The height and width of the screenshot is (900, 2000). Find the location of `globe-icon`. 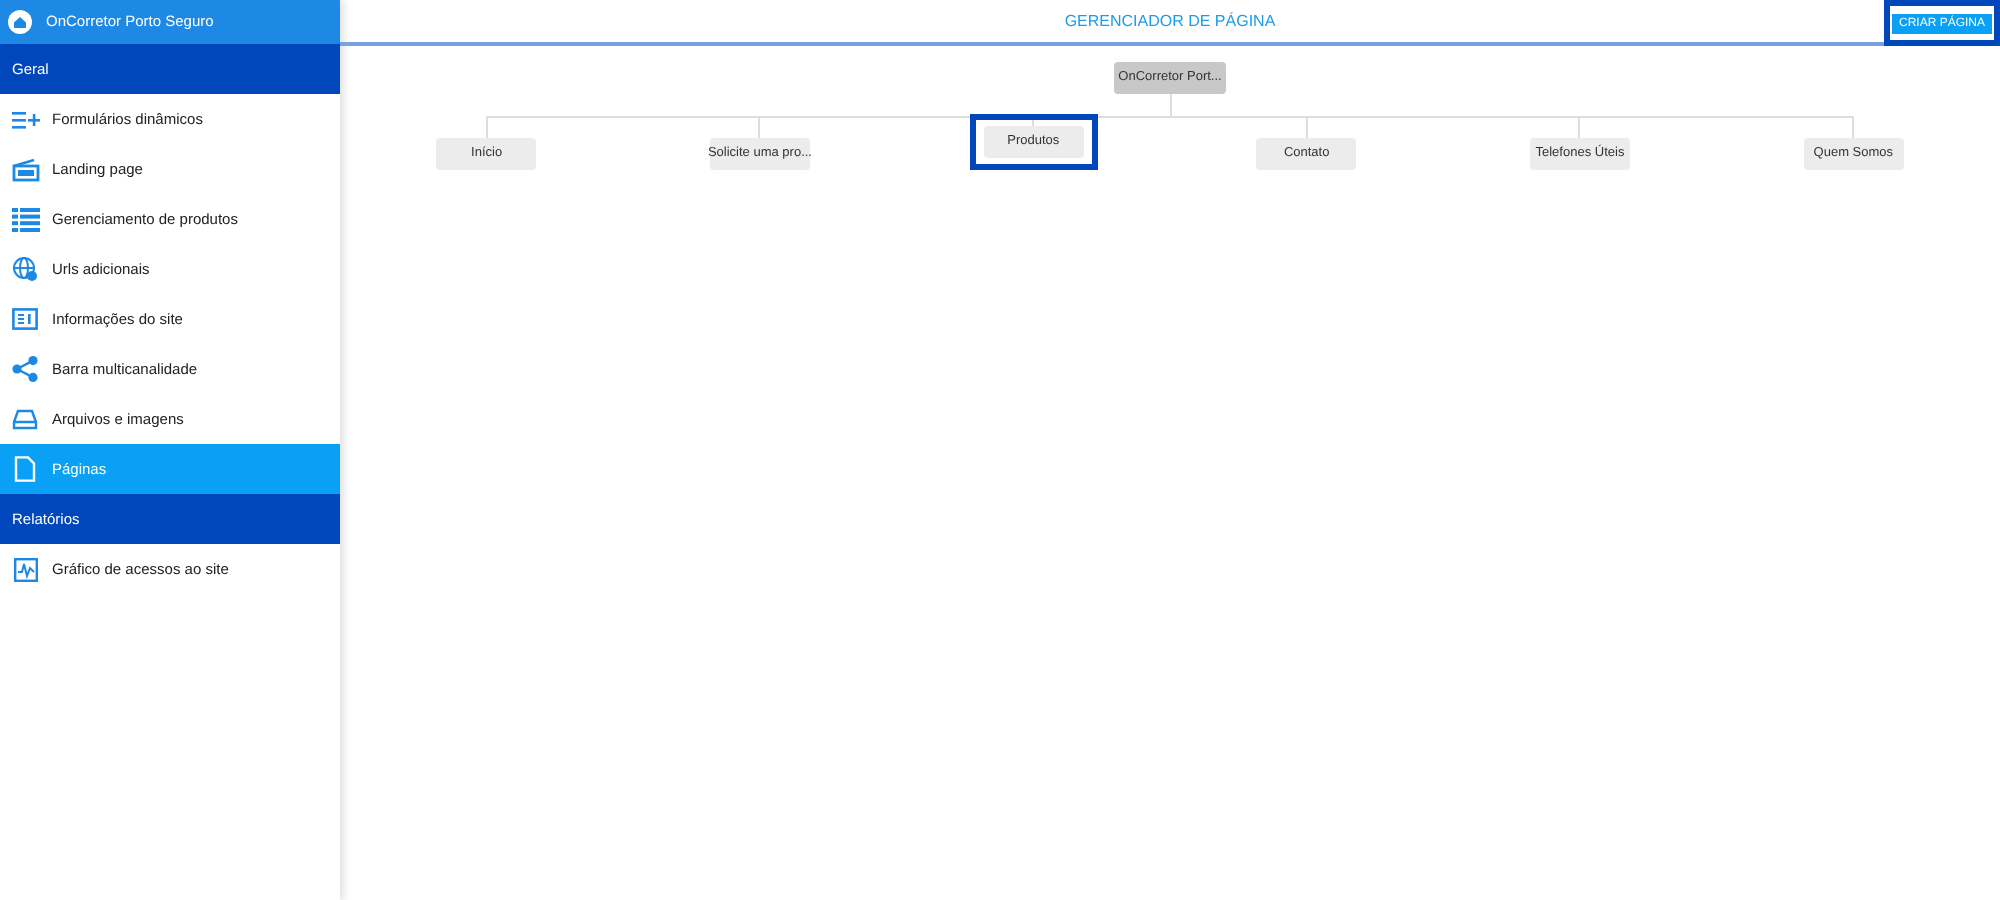

globe-icon is located at coordinates (25, 269).